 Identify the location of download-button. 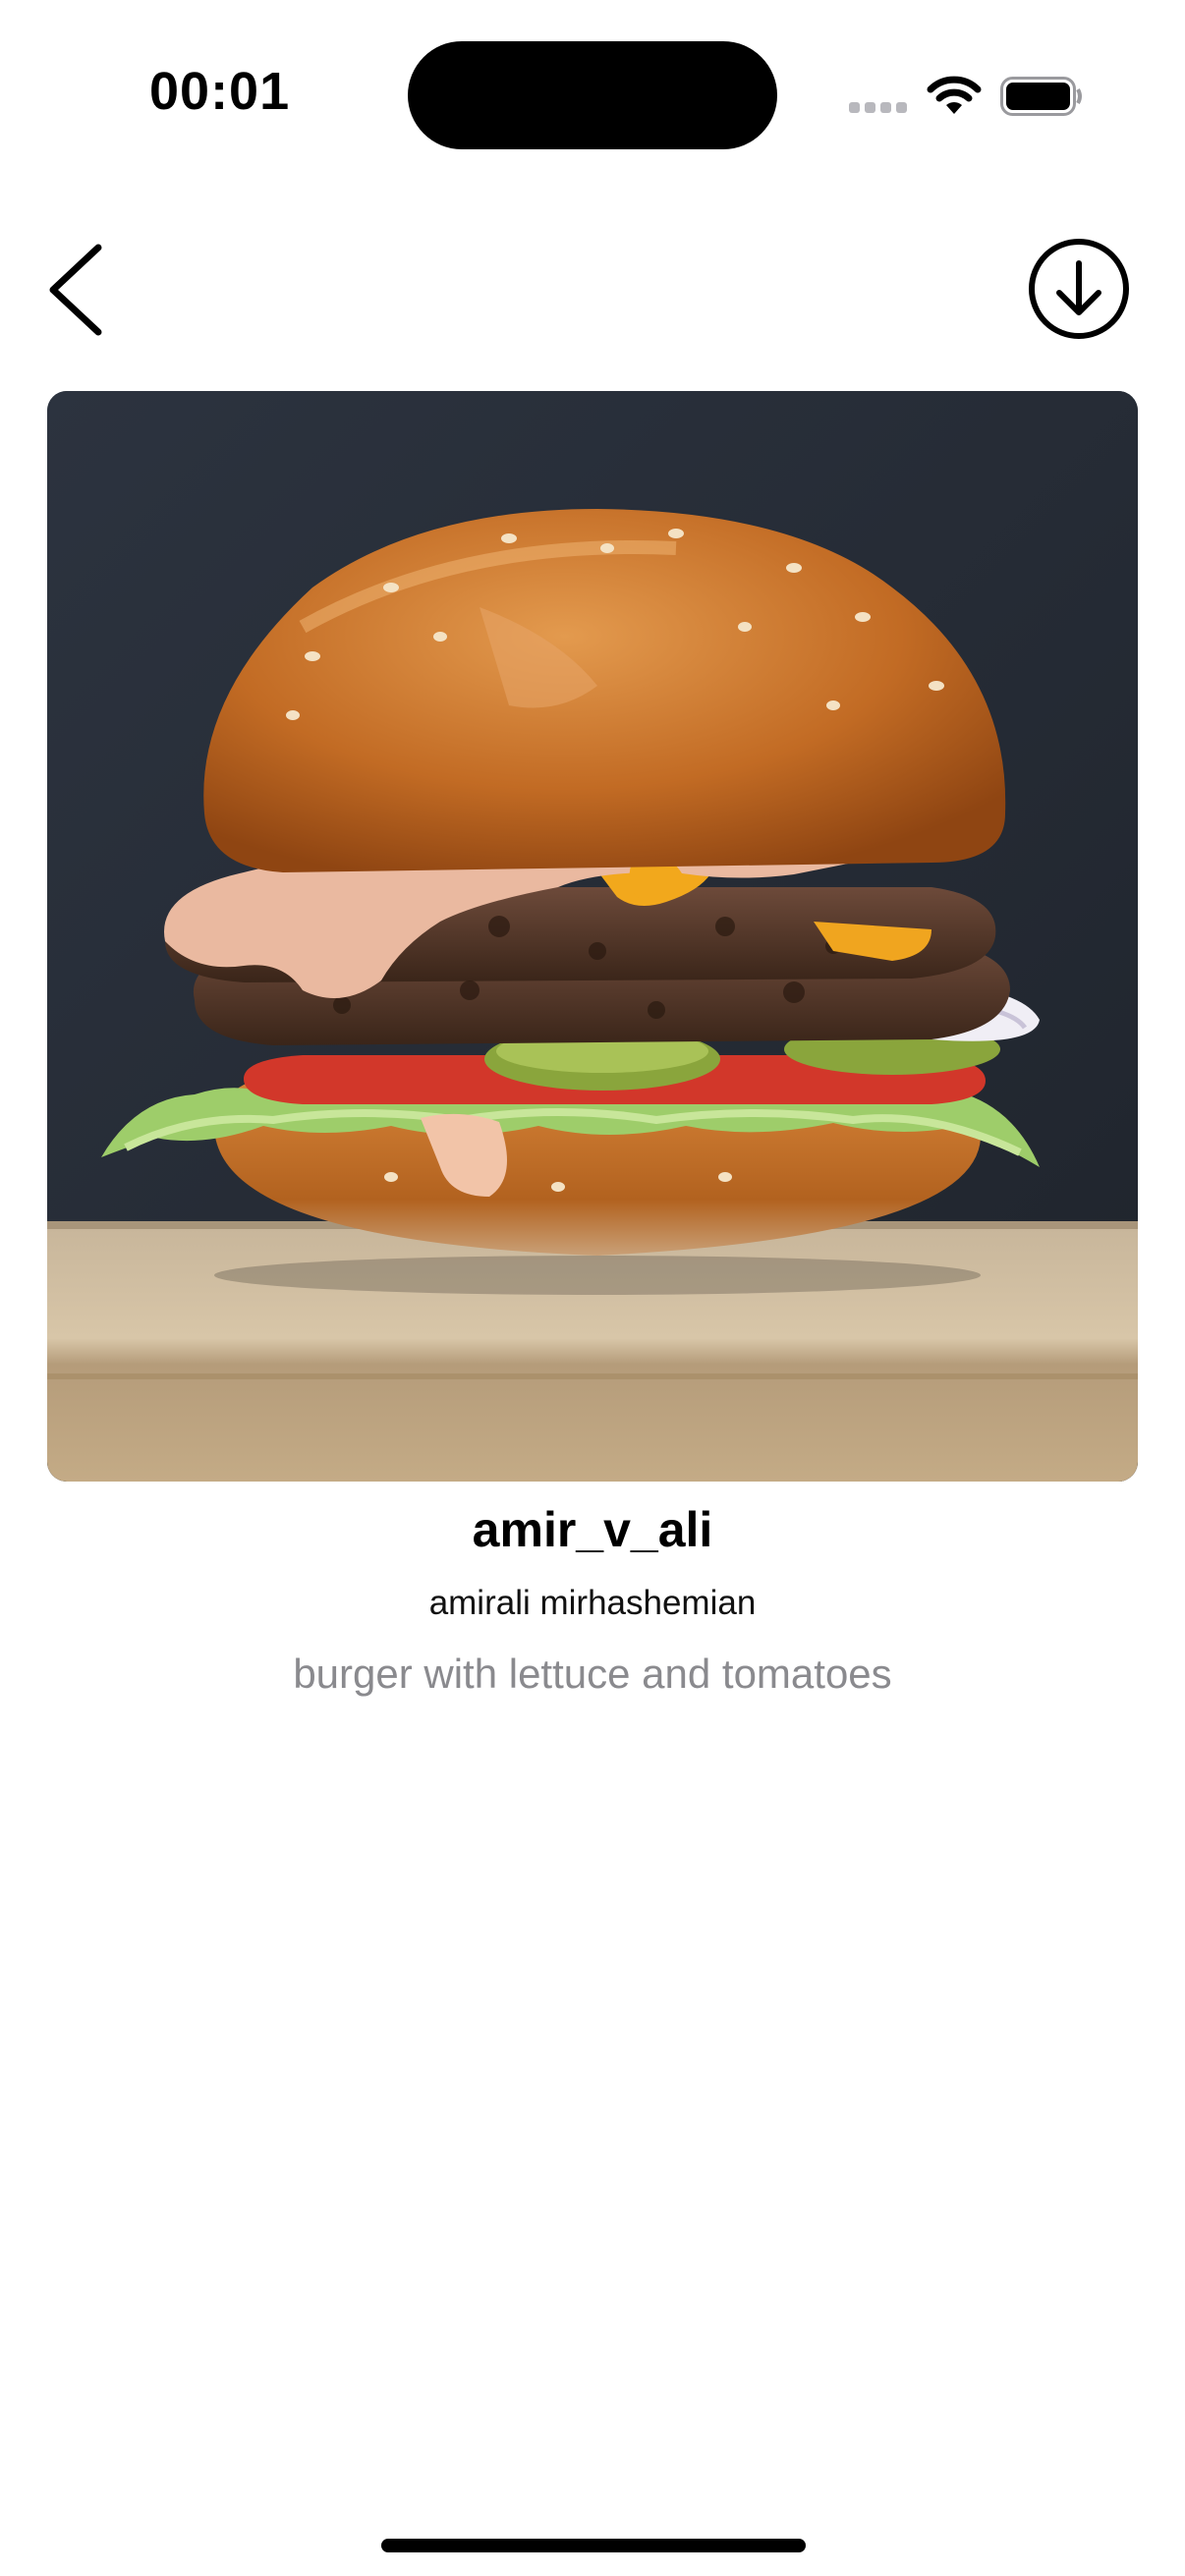
(1079, 289).